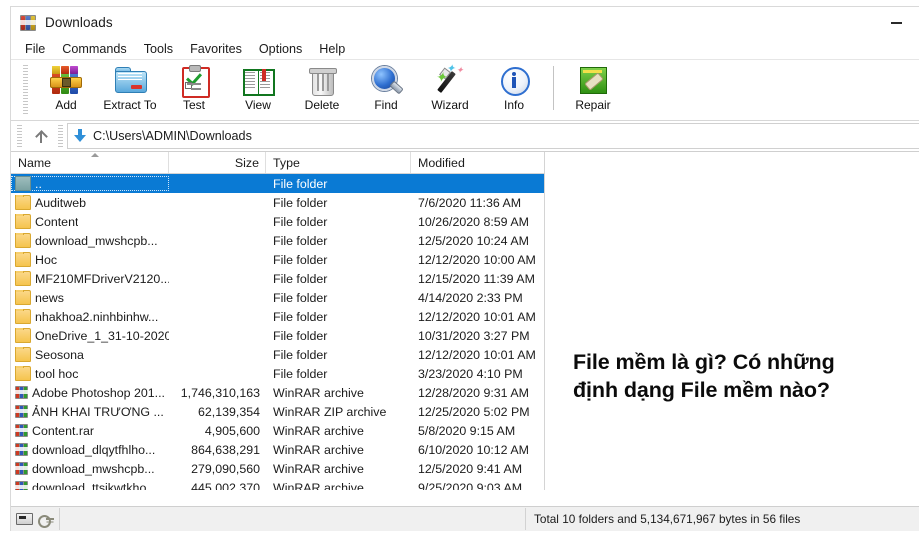 The width and height of the screenshot is (919, 537). I want to click on column-header-size: Size, so click(217, 162).